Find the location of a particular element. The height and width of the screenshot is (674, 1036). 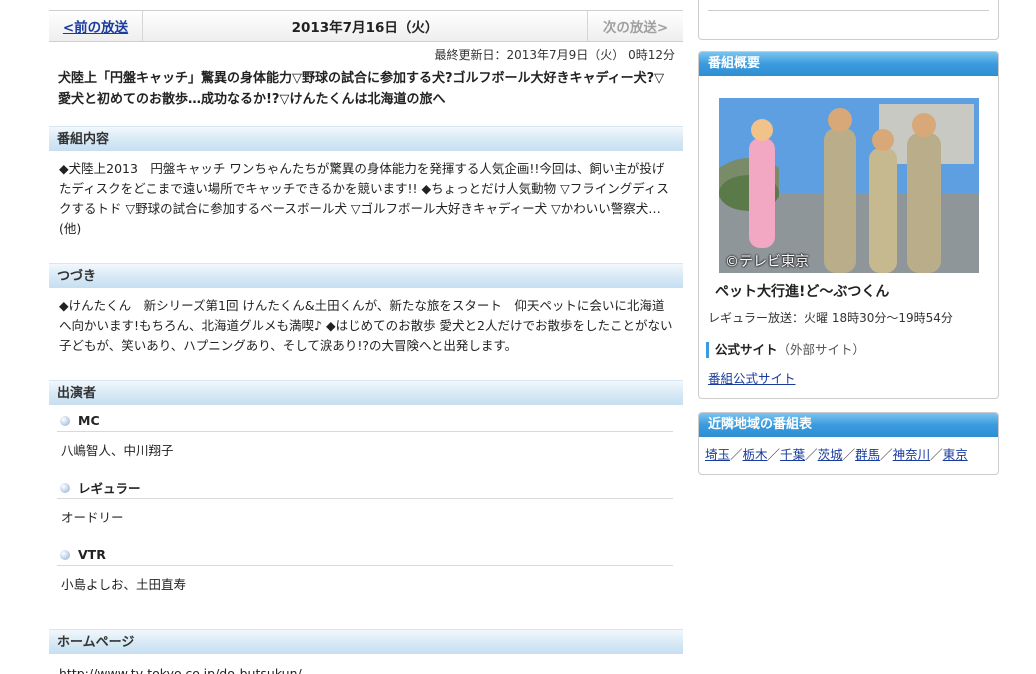

region-link-tokyo: 東京 is located at coordinates (955, 454).